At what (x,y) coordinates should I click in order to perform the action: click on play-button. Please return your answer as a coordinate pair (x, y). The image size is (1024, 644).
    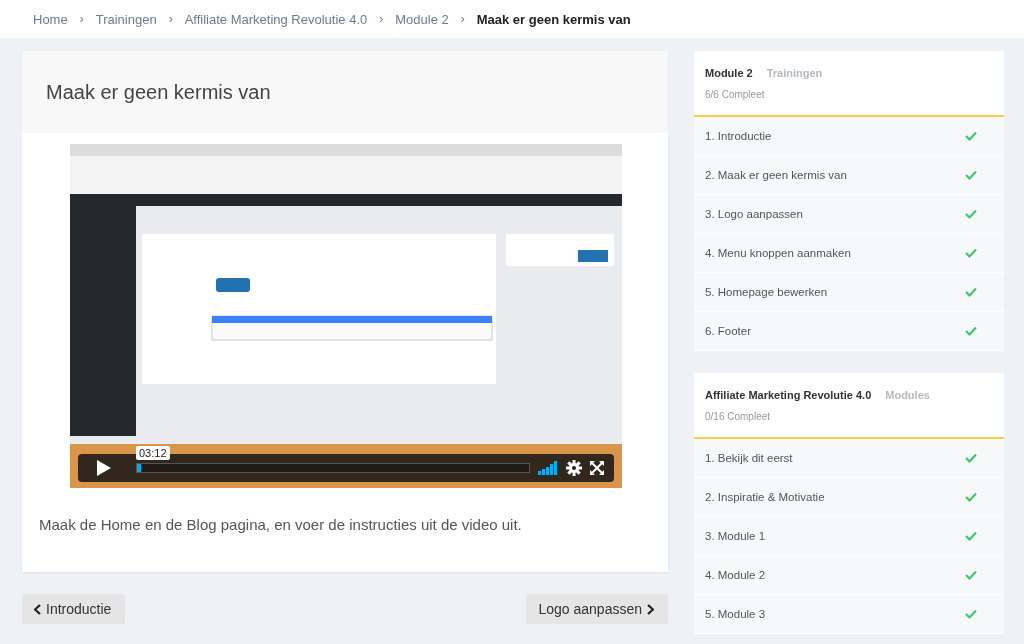
    Looking at the image, I should click on (104, 468).